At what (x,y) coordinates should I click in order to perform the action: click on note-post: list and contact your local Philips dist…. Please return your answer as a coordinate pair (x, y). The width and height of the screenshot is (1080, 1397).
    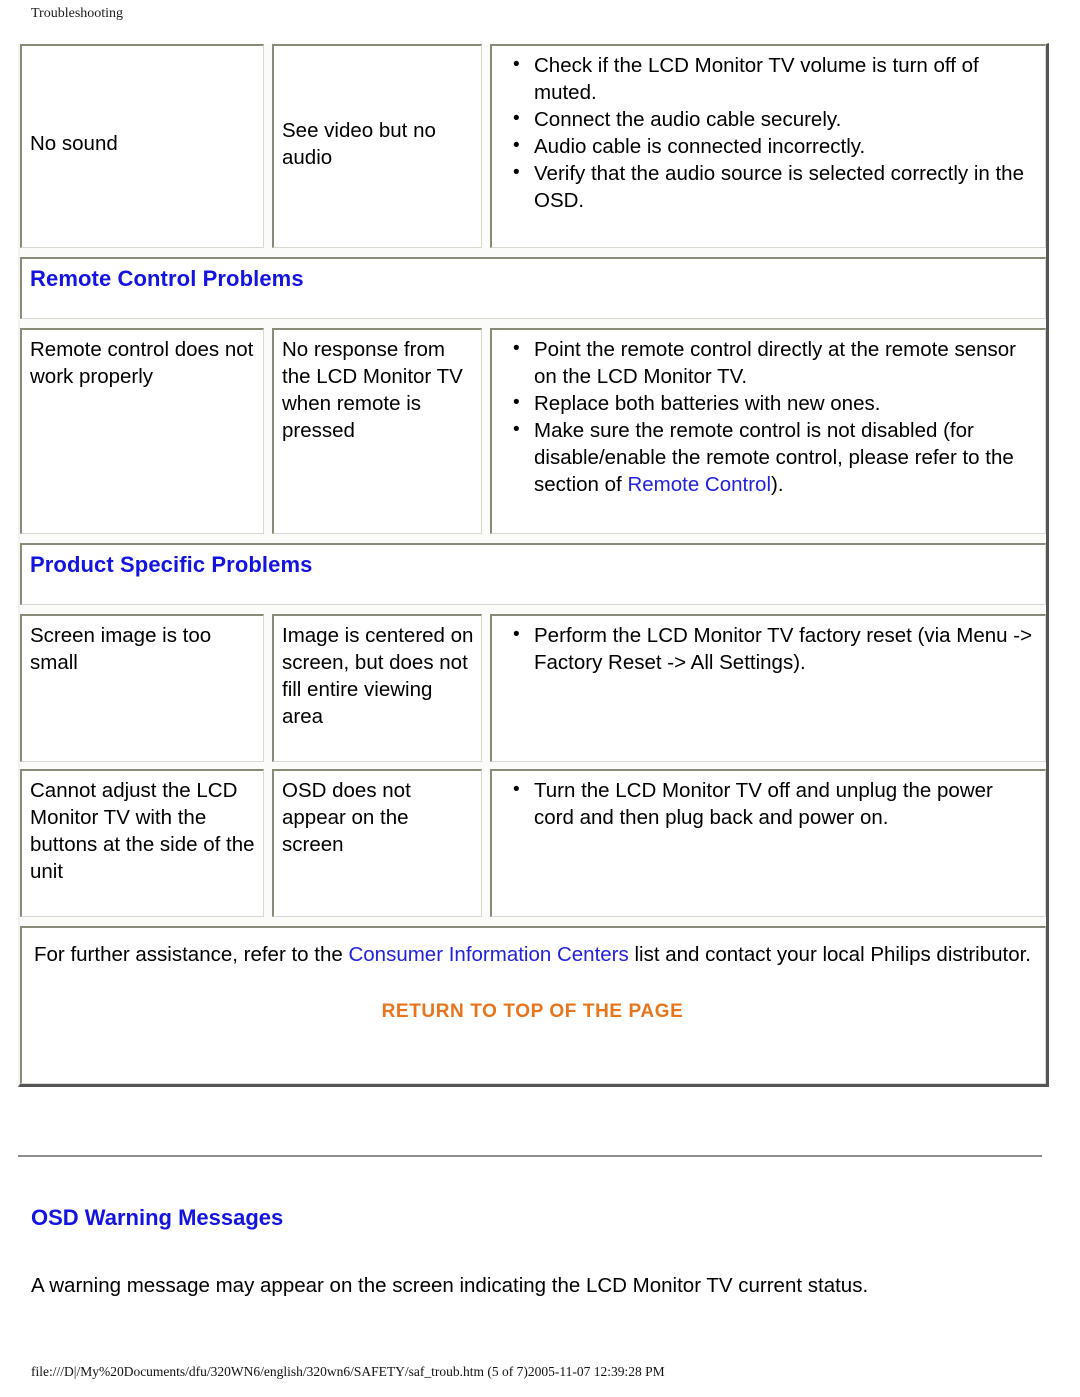
    Looking at the image, I should click on (829, 954).